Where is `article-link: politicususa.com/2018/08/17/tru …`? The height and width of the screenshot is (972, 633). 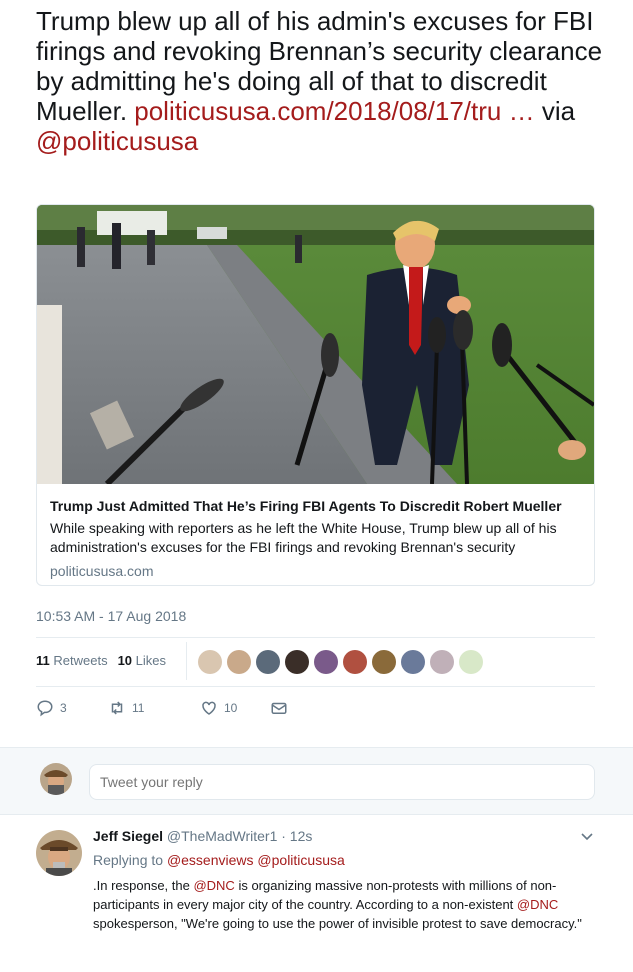
article-link: politicususa.com/2018/08/17/tru … is located at coordinates (334, 111).